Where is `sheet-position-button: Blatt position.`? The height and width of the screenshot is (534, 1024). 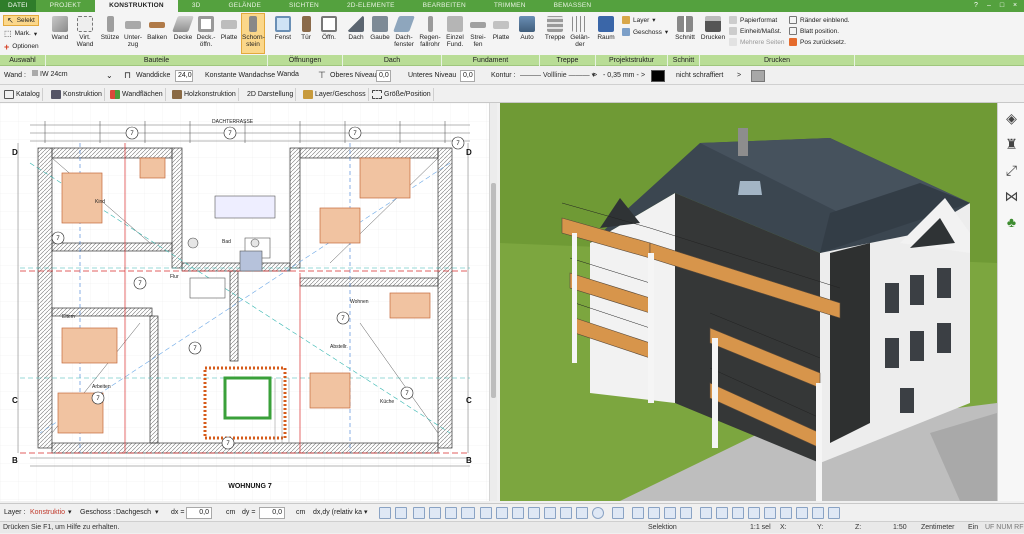
sheet-position-button: Blatt position. is located at coordinates (814, 31).